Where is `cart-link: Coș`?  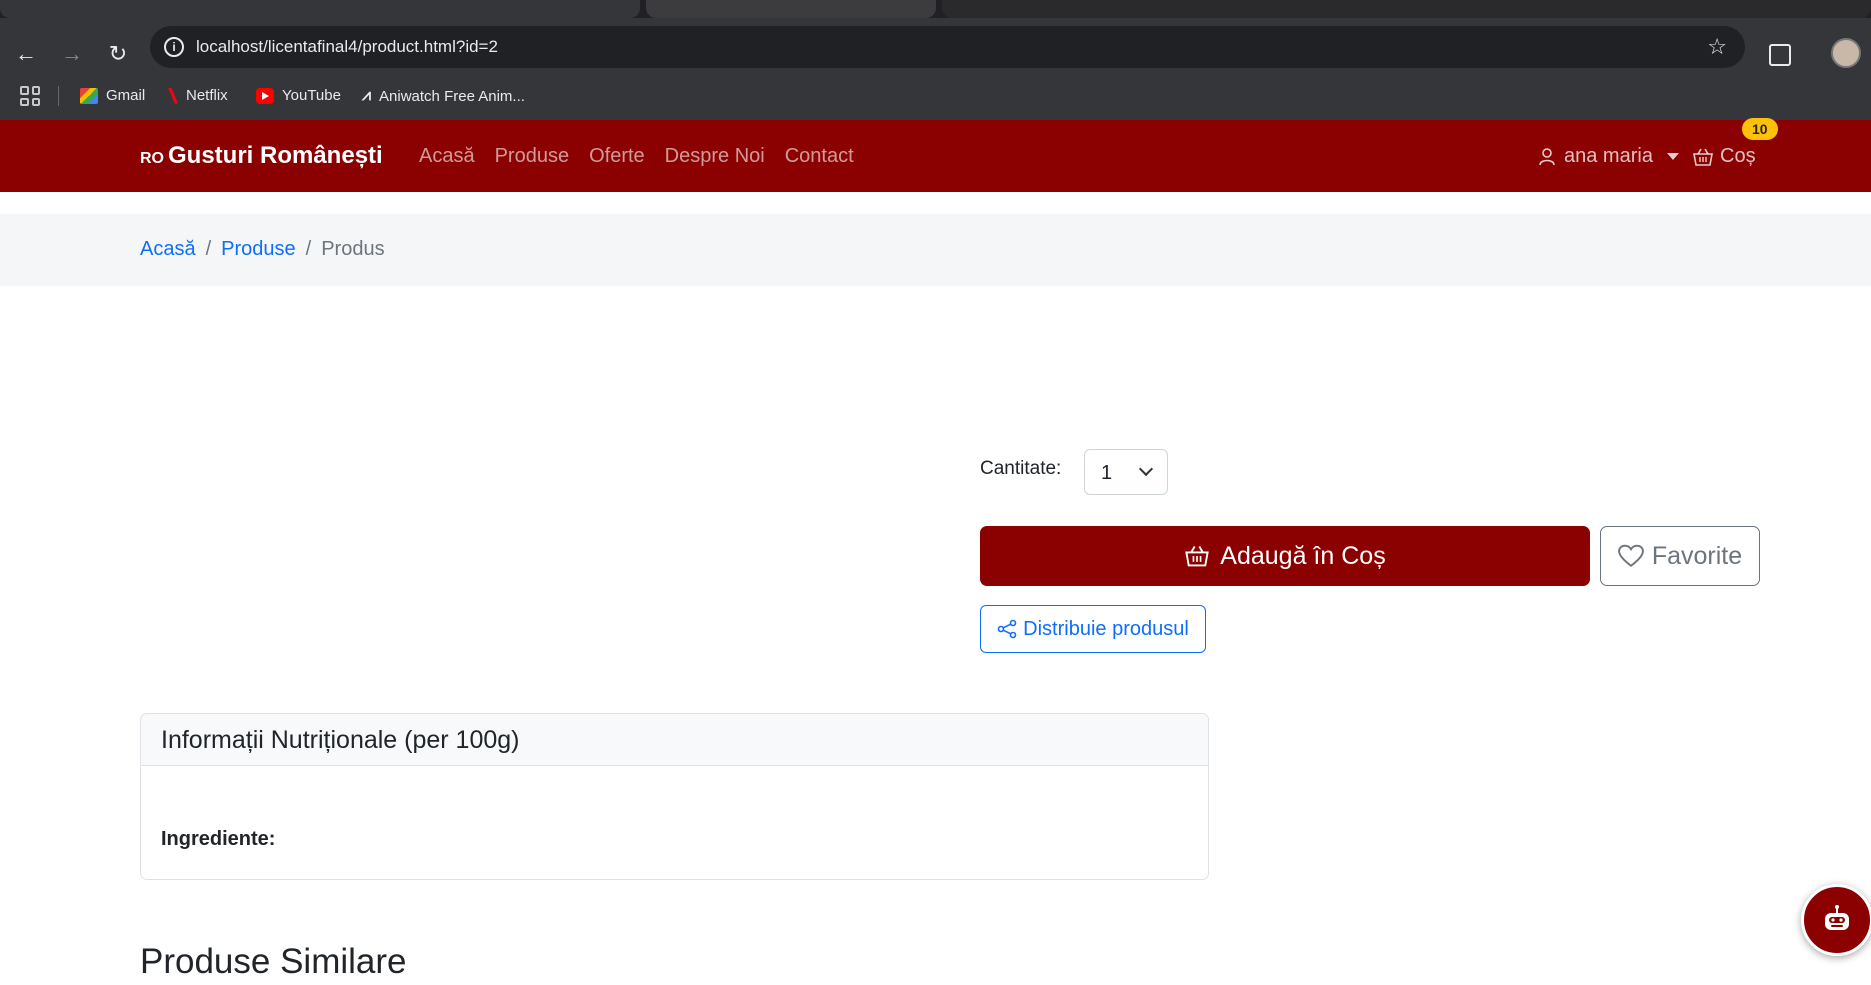 cart-link: Coș is located at coordinates (1724, 156).